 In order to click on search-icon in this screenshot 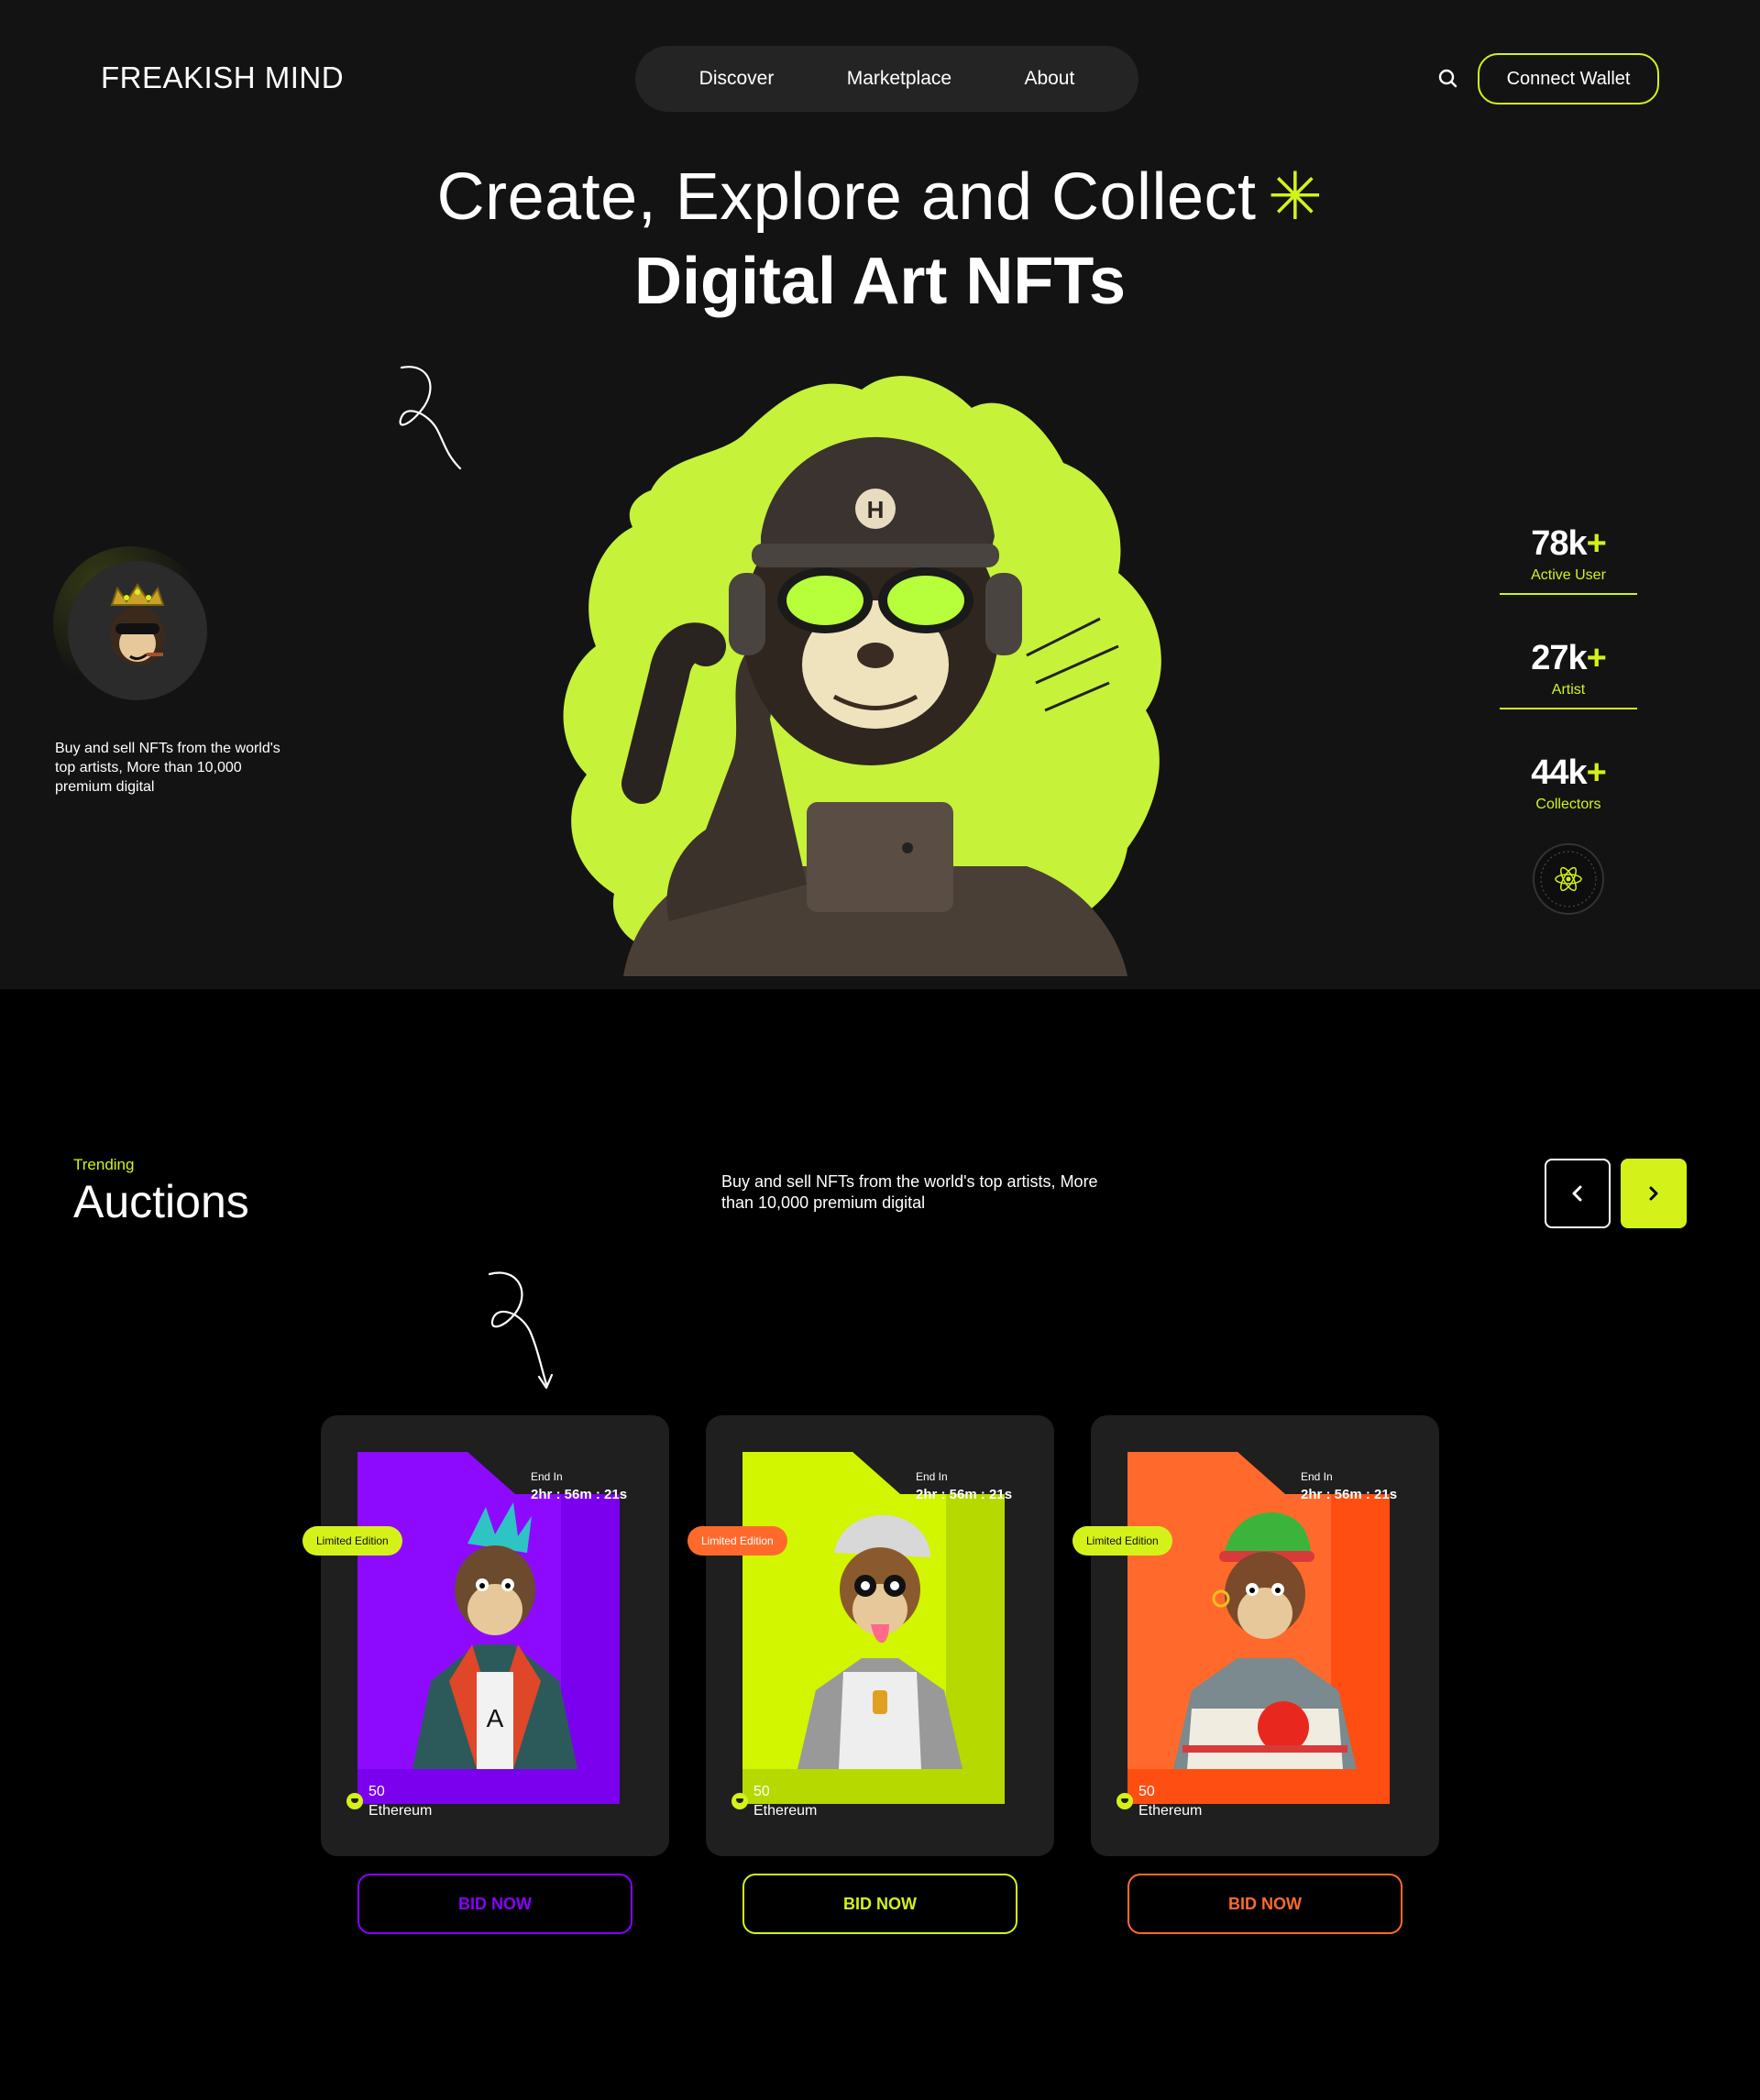, I will do `click(1448, 79)`.